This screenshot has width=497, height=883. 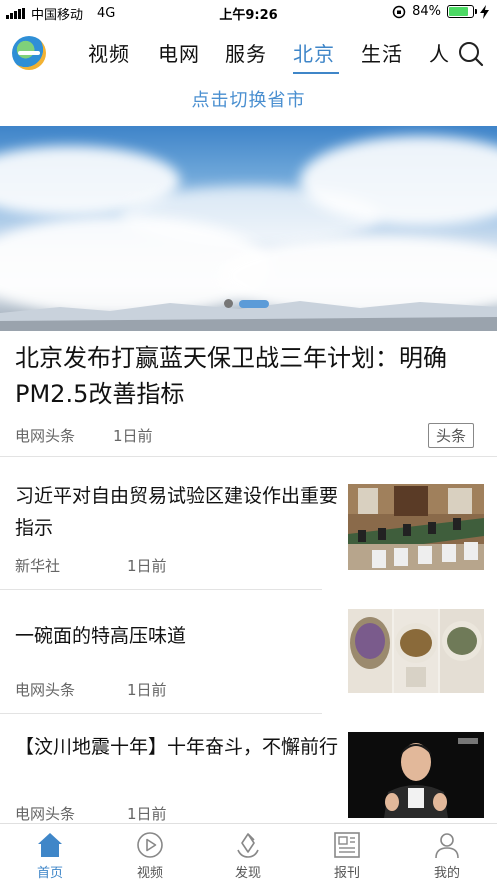 I want to click on news-title: 一碗面的特高压味道, so click(x=177, y=636).